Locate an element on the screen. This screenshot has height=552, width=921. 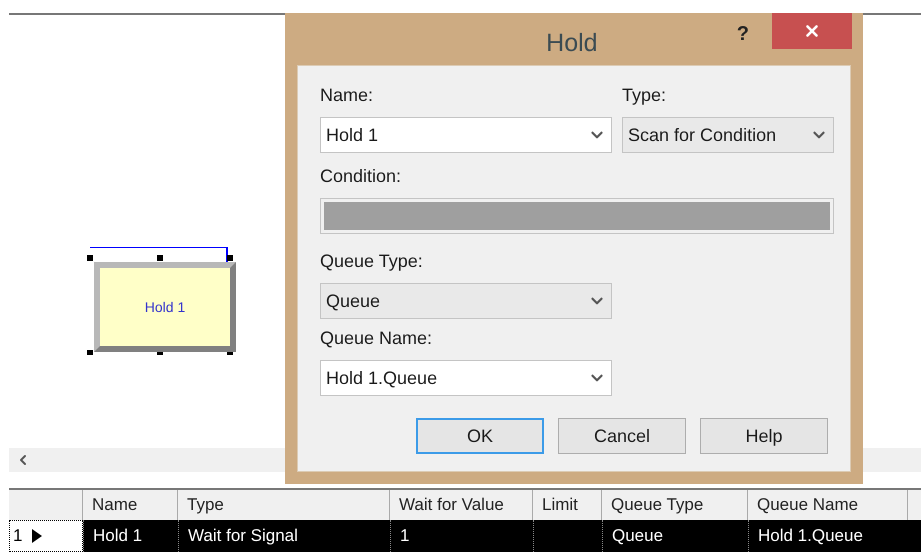
close-button is located at coordinates (812, 31).